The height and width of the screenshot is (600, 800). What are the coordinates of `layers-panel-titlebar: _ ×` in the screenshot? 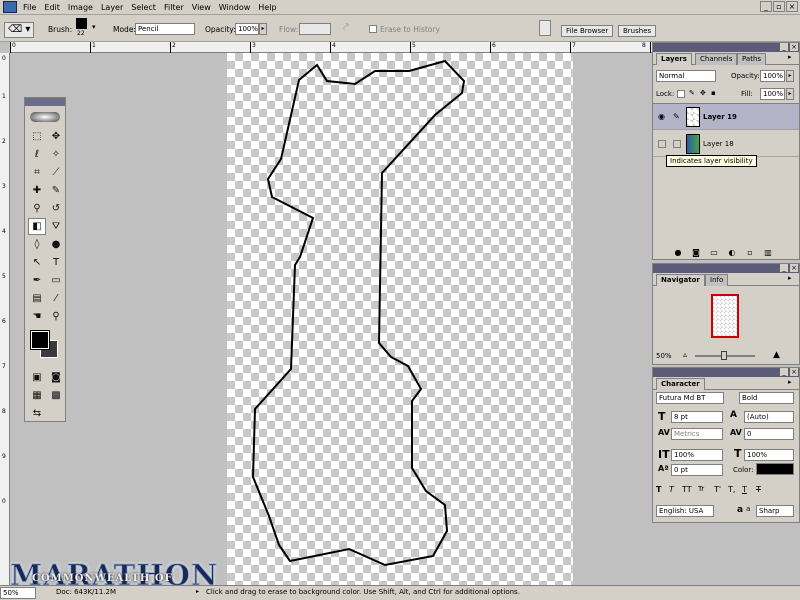 It's located at (726, 47).